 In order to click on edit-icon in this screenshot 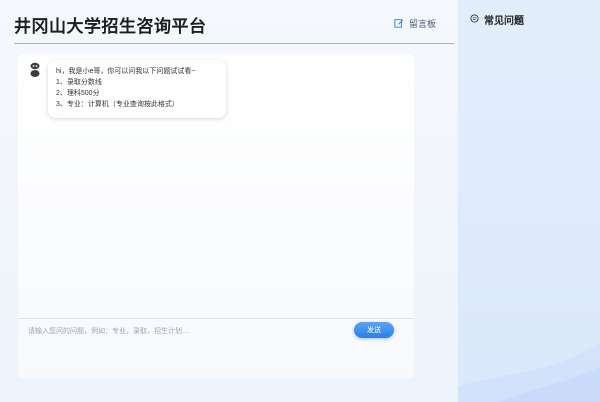, I will do `click(399, 24)`.